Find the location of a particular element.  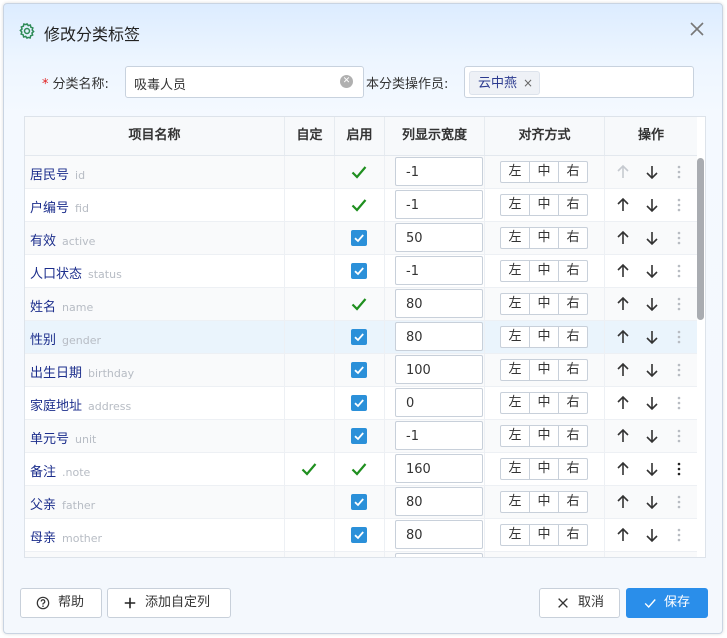

table-row: 左中右 is located at coordinates (361, 554).